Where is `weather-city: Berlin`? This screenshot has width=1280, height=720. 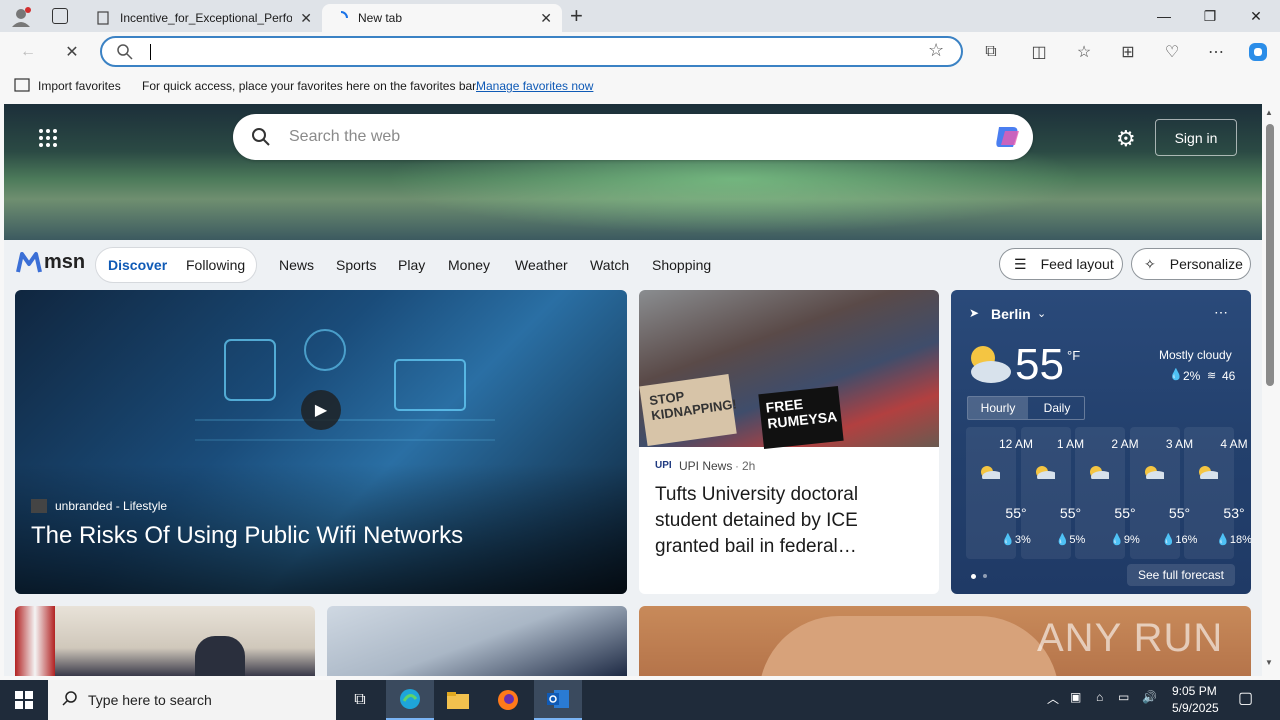 weather-city: Berlin is located at coordinates (1011, 314).